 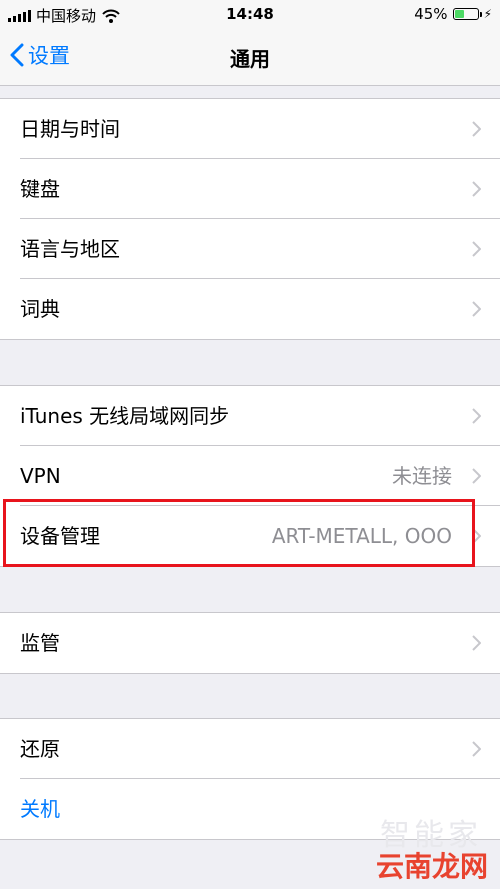 I want to click on row-label: 还原, so click(x=40, y=749).